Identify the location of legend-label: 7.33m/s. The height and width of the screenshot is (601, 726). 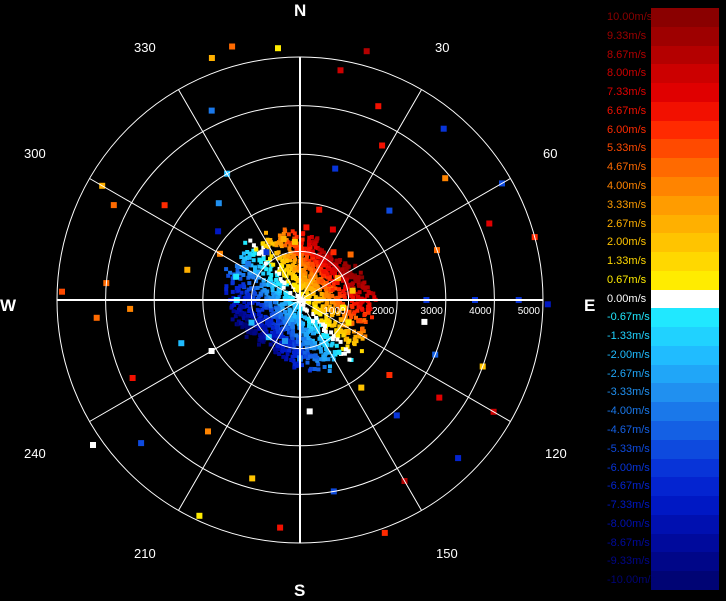
(627, 92).